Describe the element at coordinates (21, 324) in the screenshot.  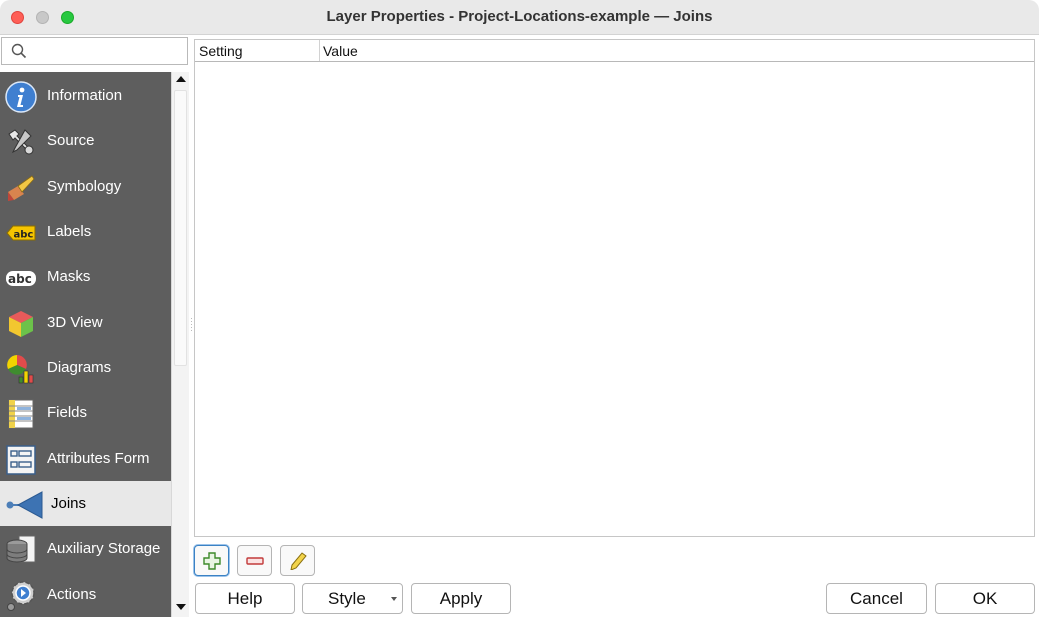
I see `3d-view-icon` at that location.